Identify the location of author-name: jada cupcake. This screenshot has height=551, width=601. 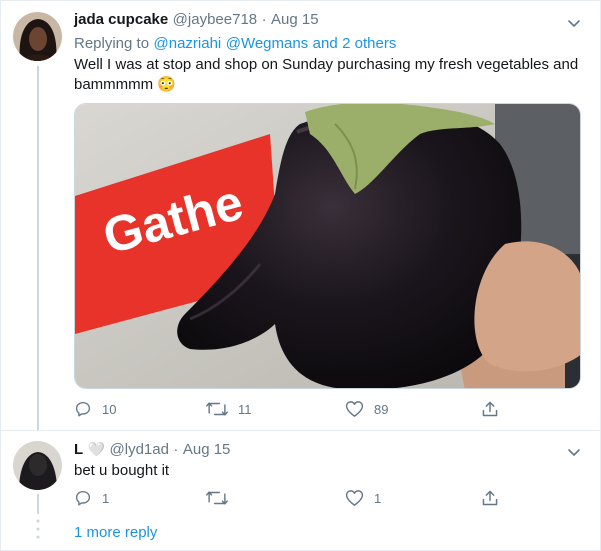
(121, 19).